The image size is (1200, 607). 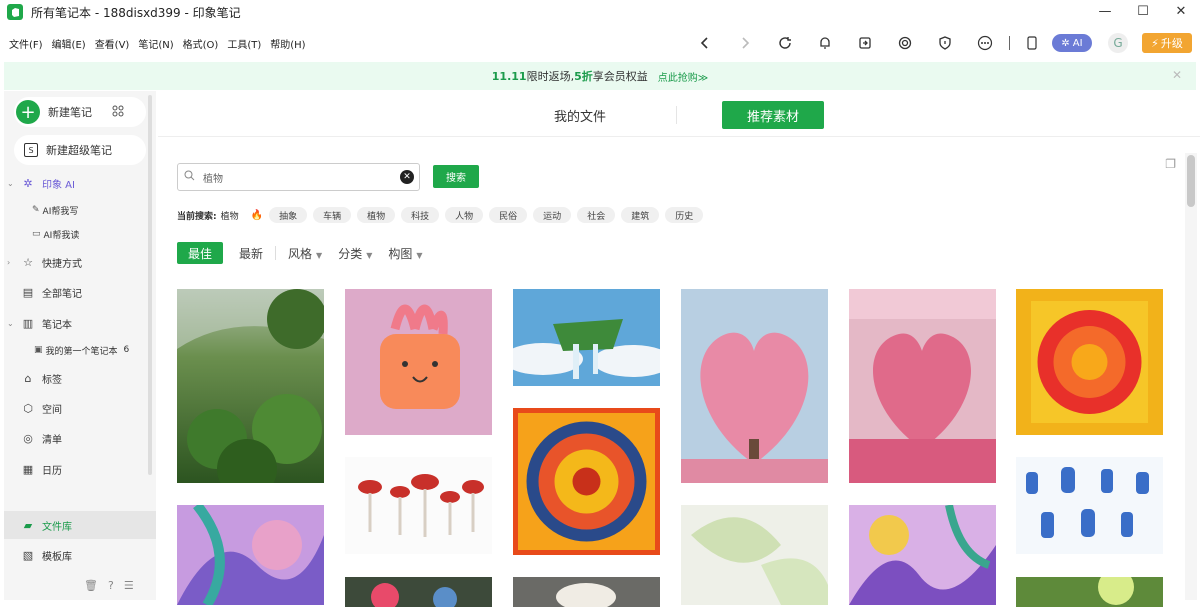 I want to click on mobile-icon, so click(x=1032, y=43).